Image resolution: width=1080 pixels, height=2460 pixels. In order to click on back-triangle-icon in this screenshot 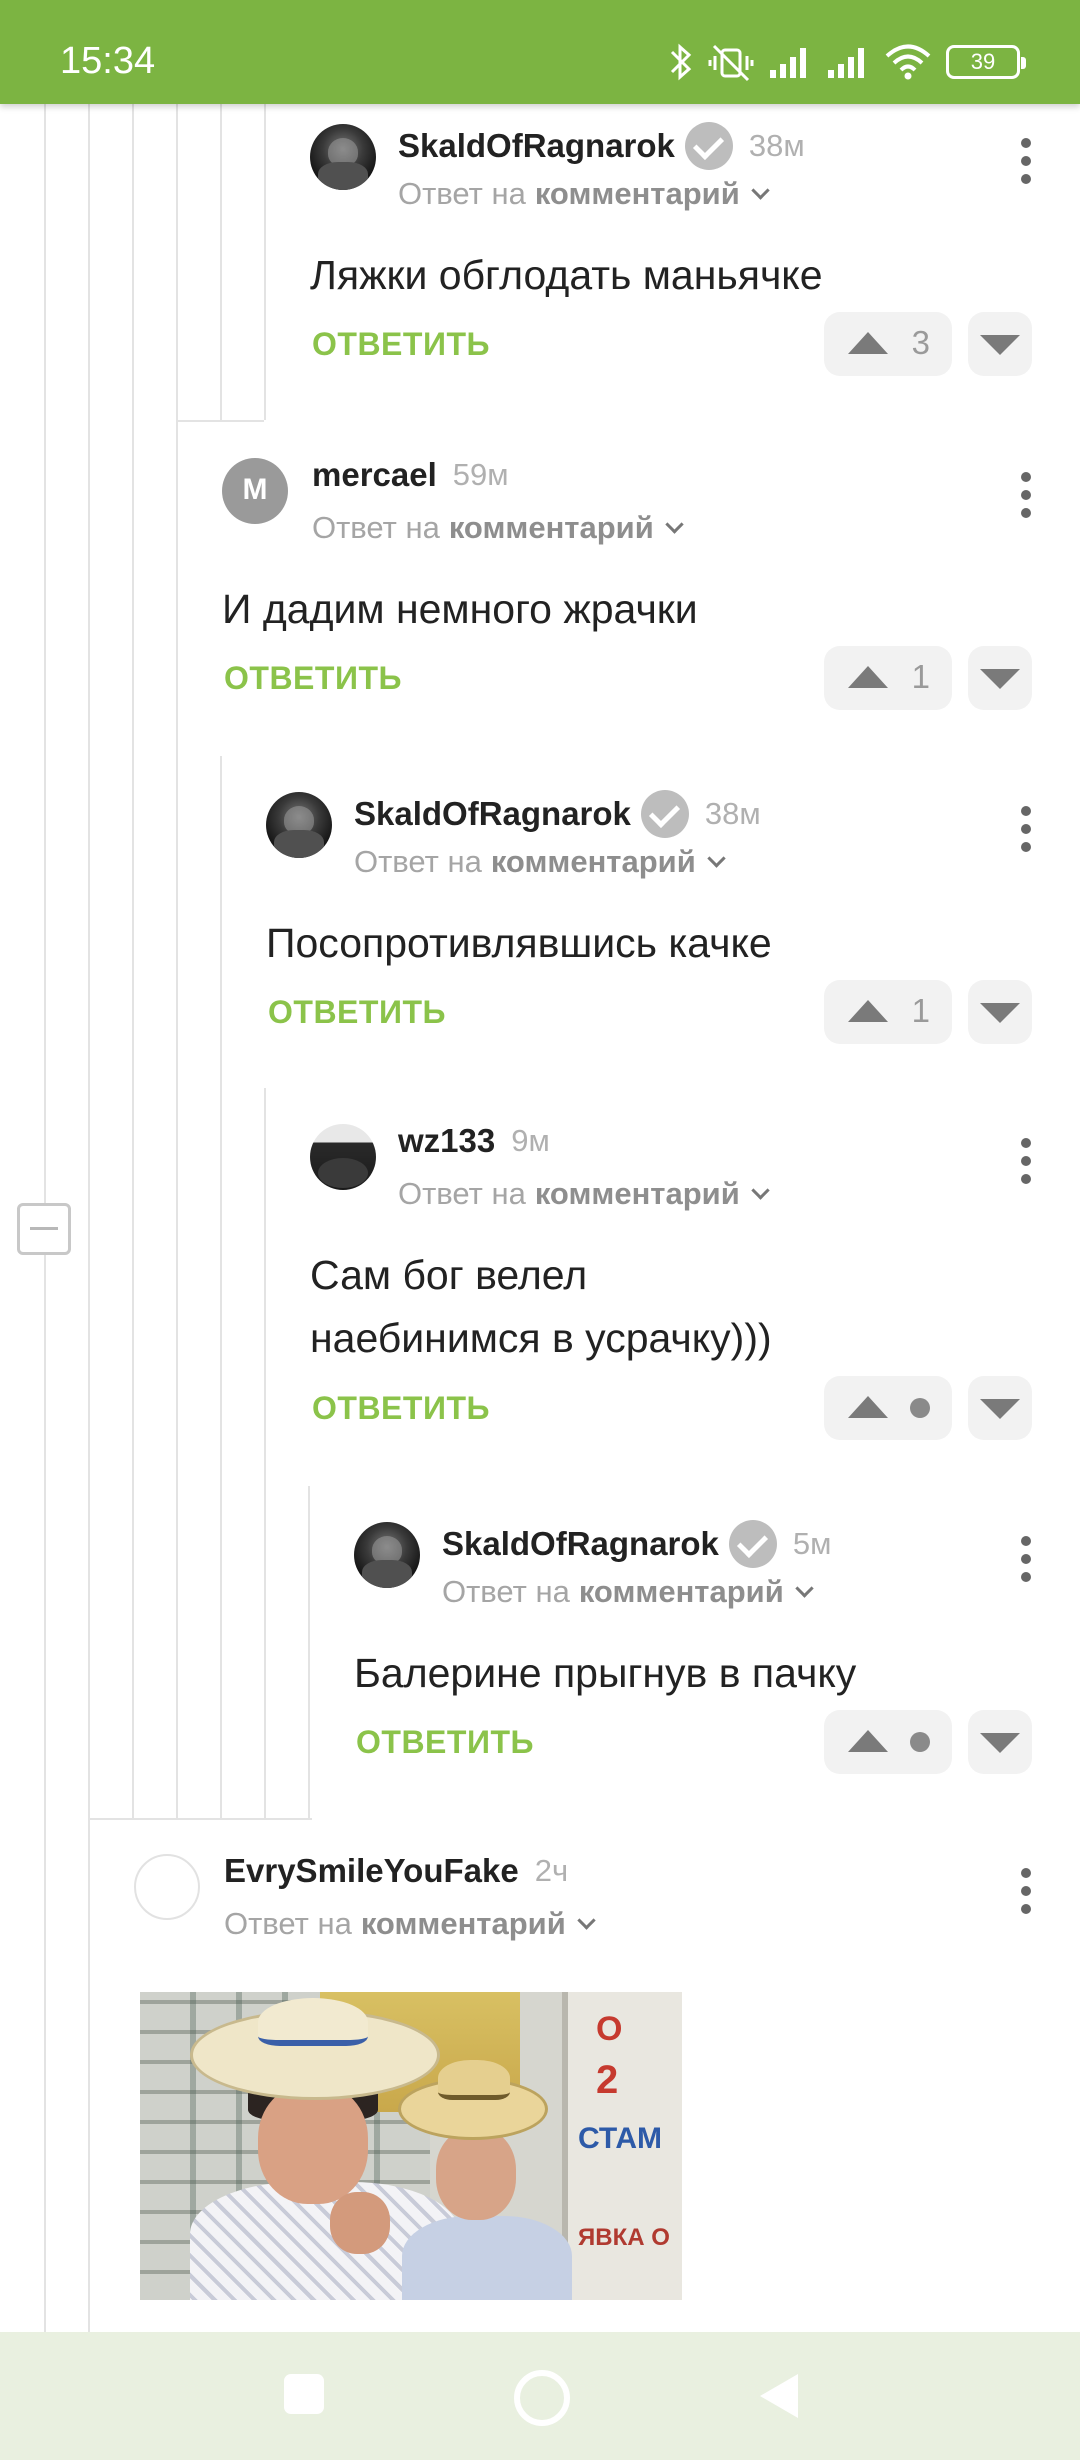, I will do `click(783, 2395)`.